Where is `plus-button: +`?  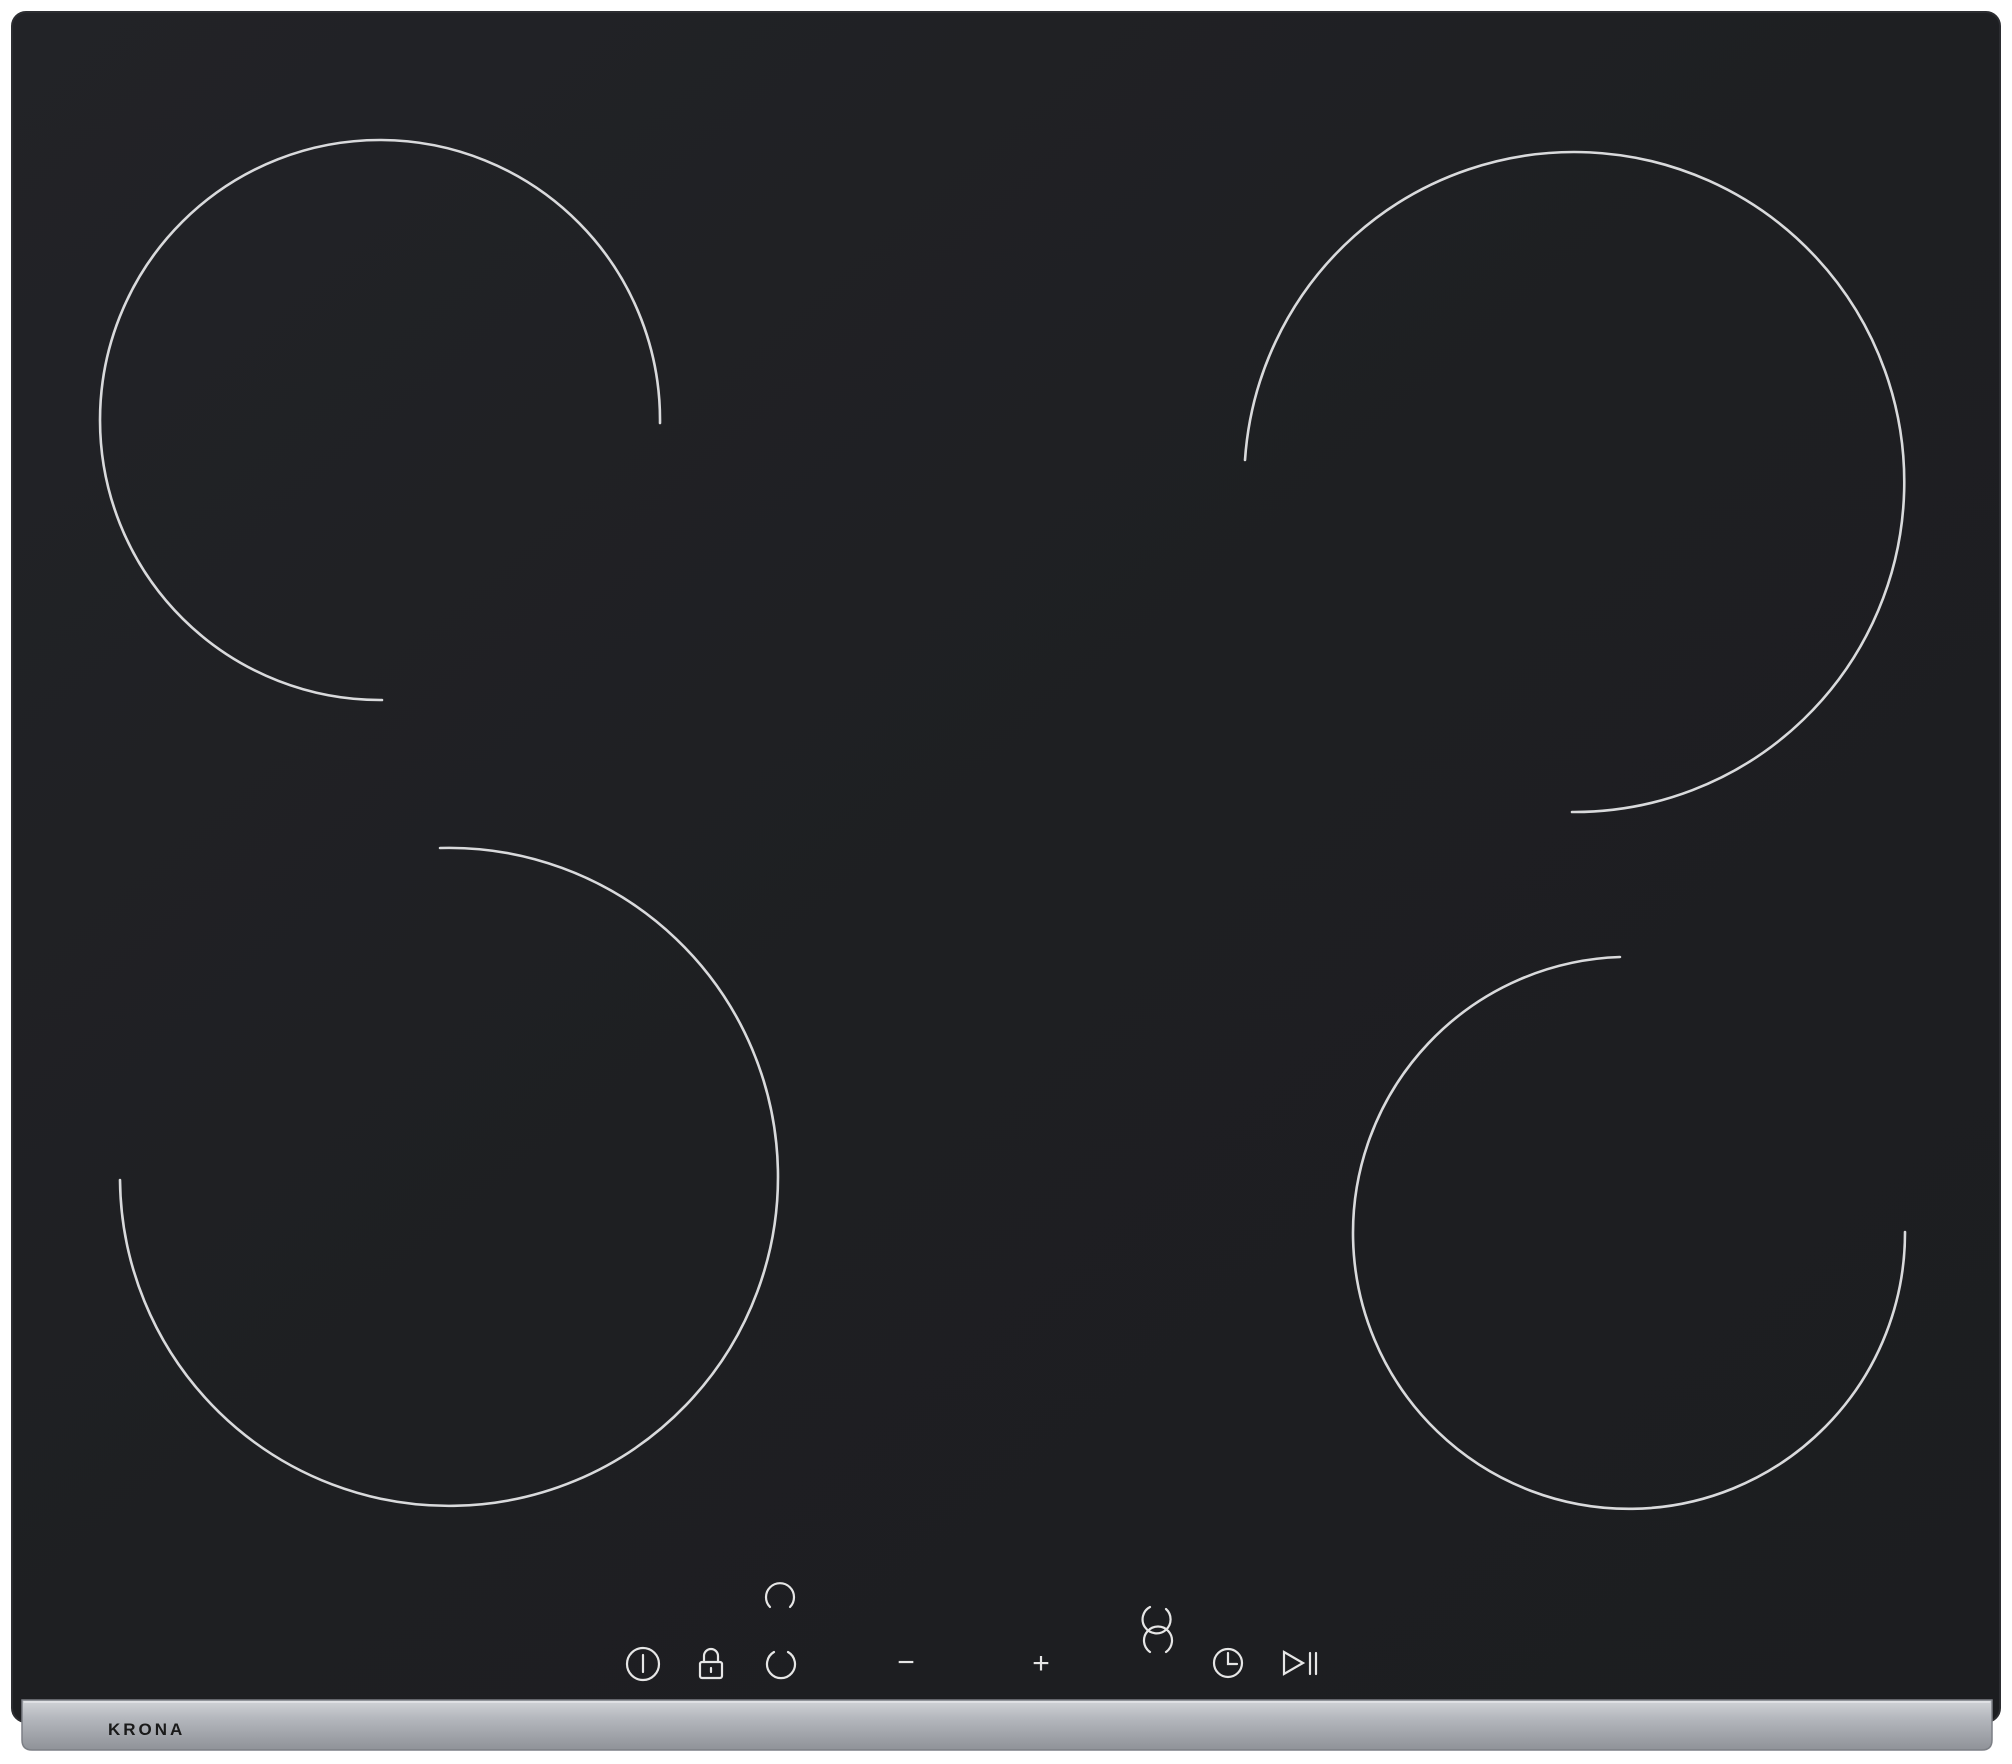
plus-button: + is located at coordinates (1041, 1663).